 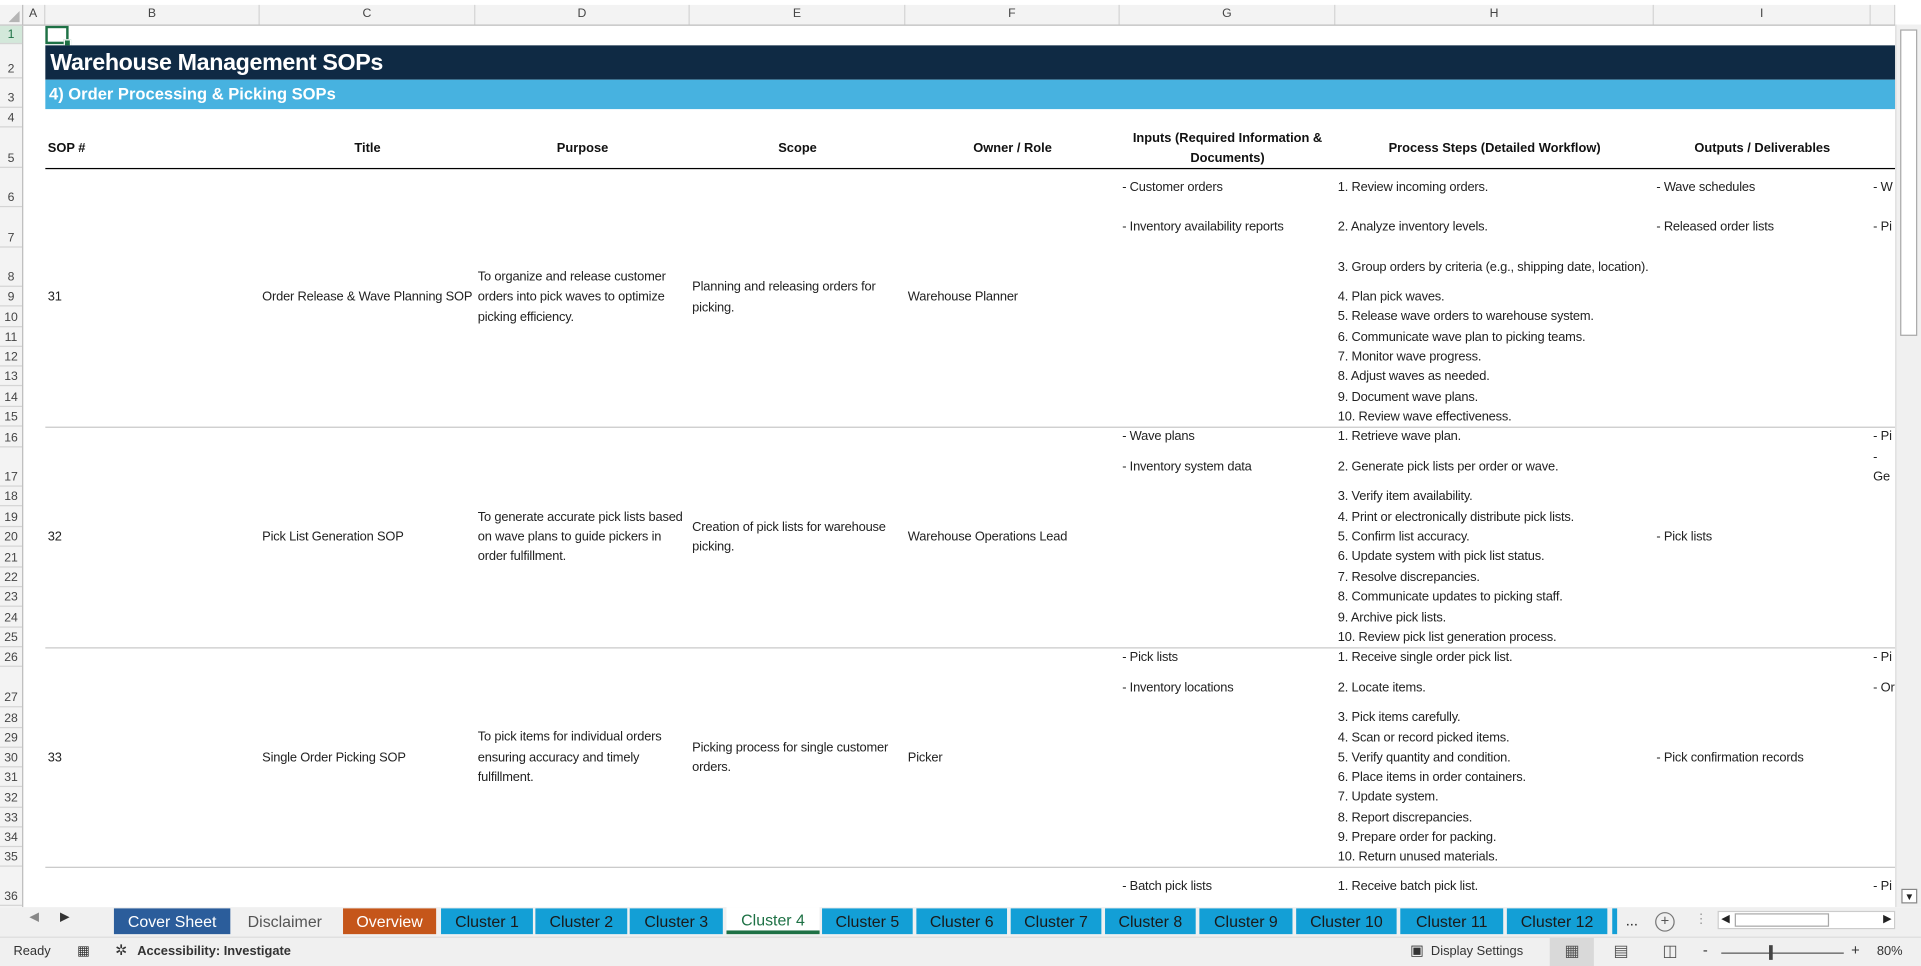 What do you see at coordinates (1557, 921) in the screenshot?
I see `sheet-tab-cluster-12: Cluster 12` at bounding box center [1557, 921].